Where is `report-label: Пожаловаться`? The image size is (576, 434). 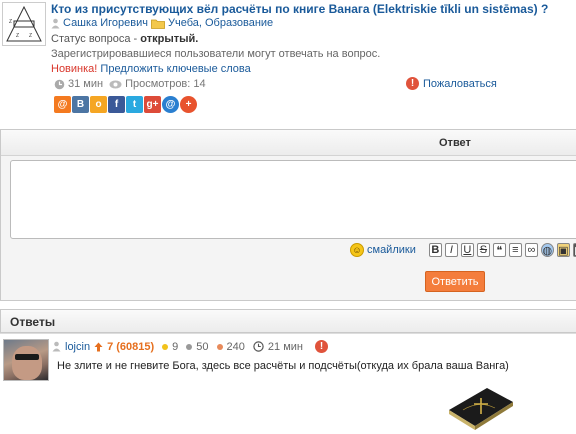 report-label: Пожаловаться is located at coordinates (460, 83).